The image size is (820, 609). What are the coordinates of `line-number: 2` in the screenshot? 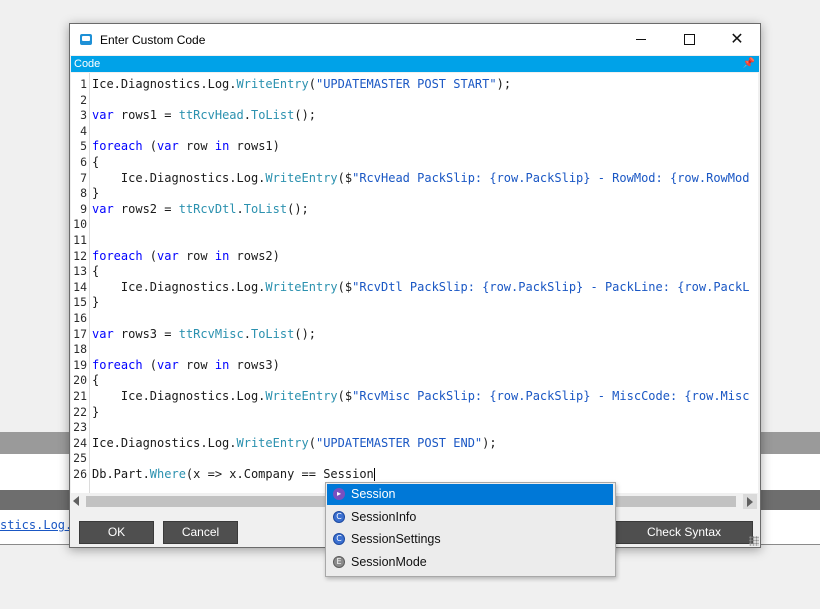 It's located at (83, 99).